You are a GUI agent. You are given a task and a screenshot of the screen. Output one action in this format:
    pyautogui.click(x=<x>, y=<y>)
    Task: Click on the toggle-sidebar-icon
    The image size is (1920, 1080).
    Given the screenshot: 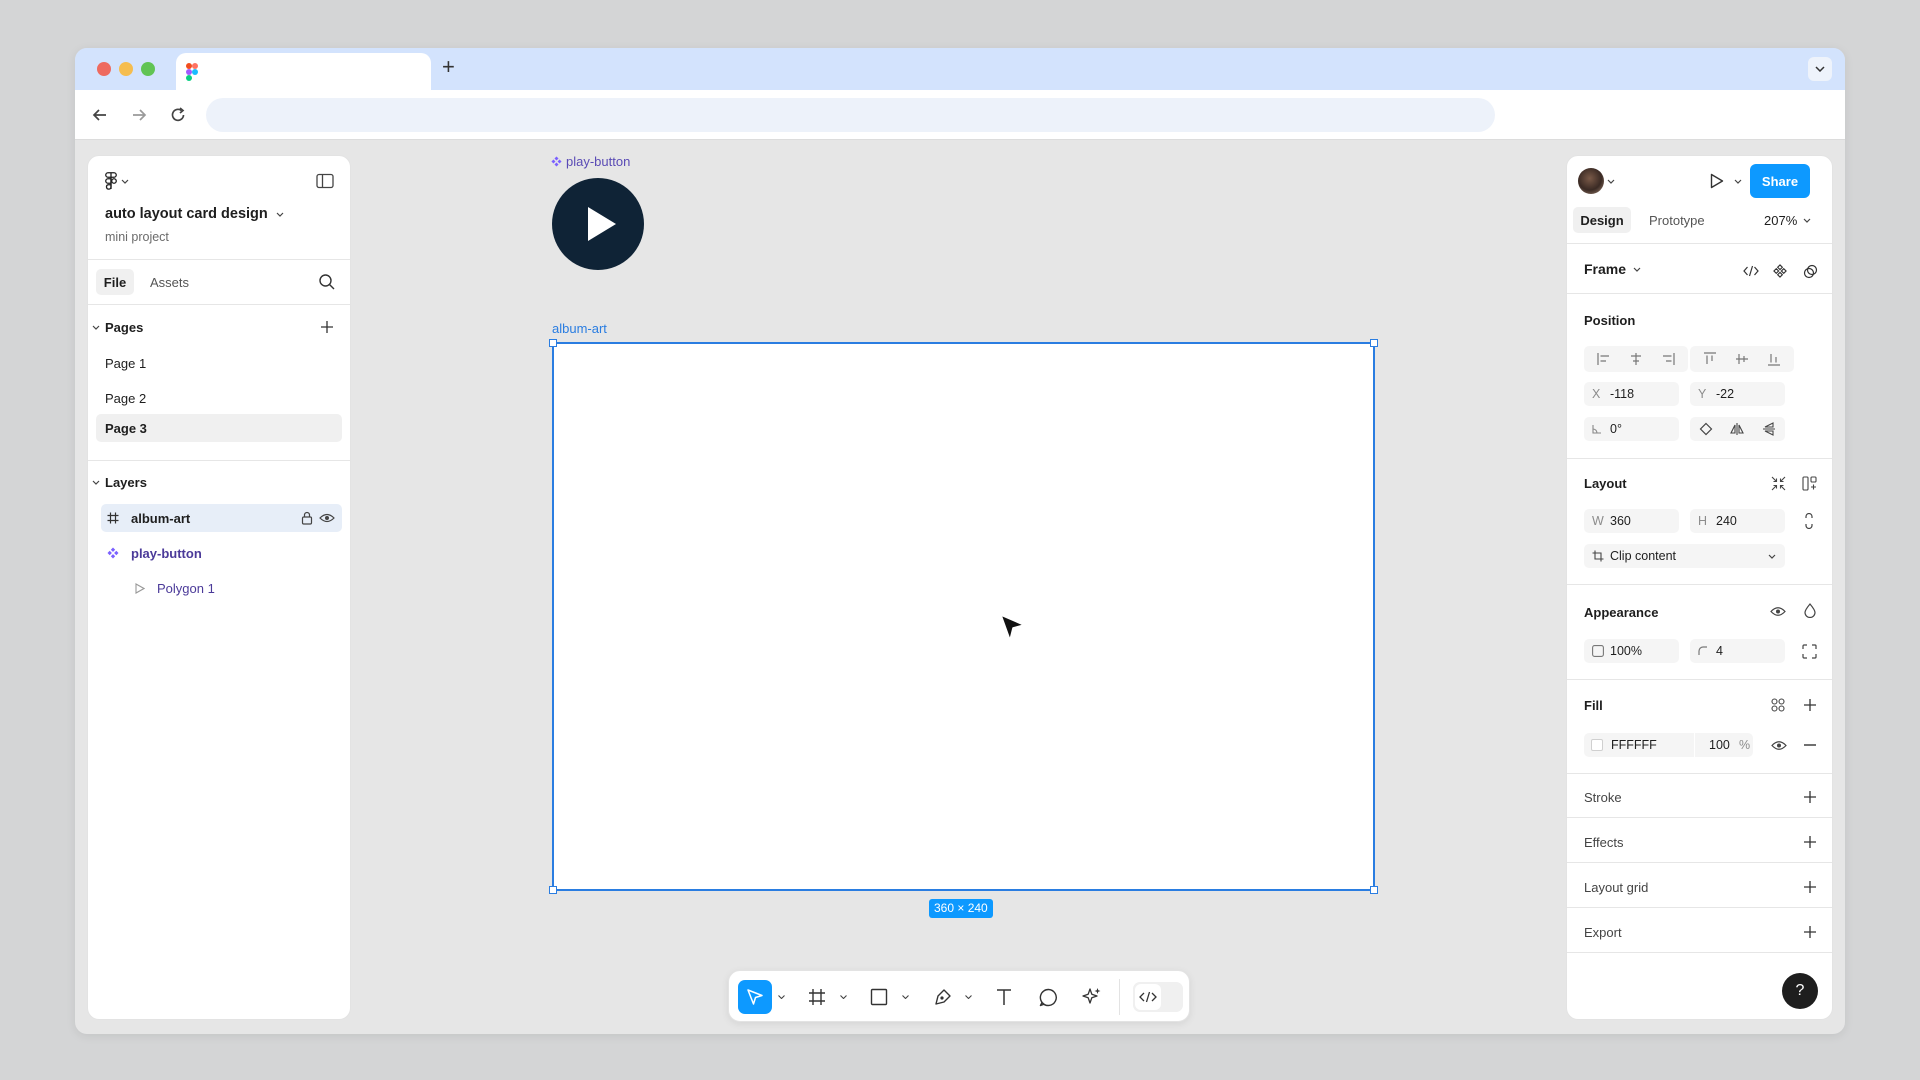 What is the action you would take?
    pyautogui.click(x=325, y=181)
    